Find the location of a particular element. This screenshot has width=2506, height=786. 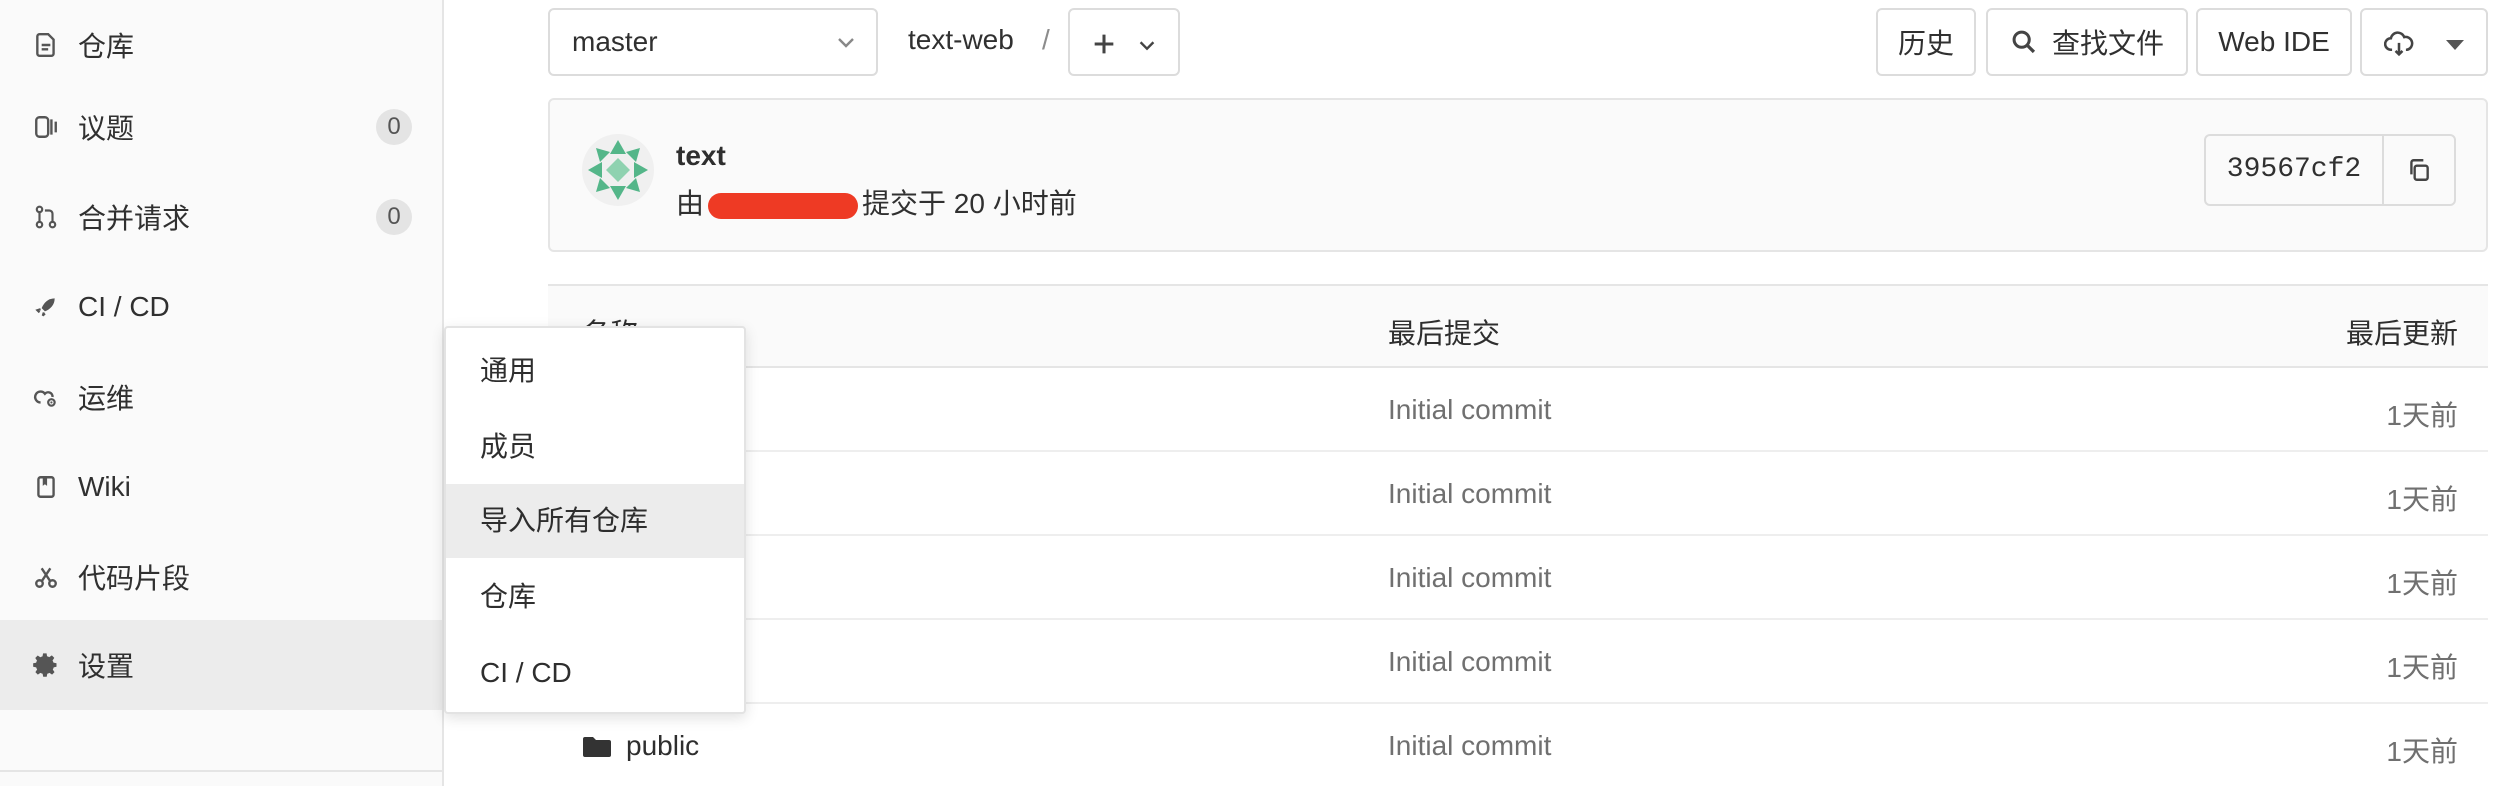

download-dropdown is located at coordinates (2424, 42).